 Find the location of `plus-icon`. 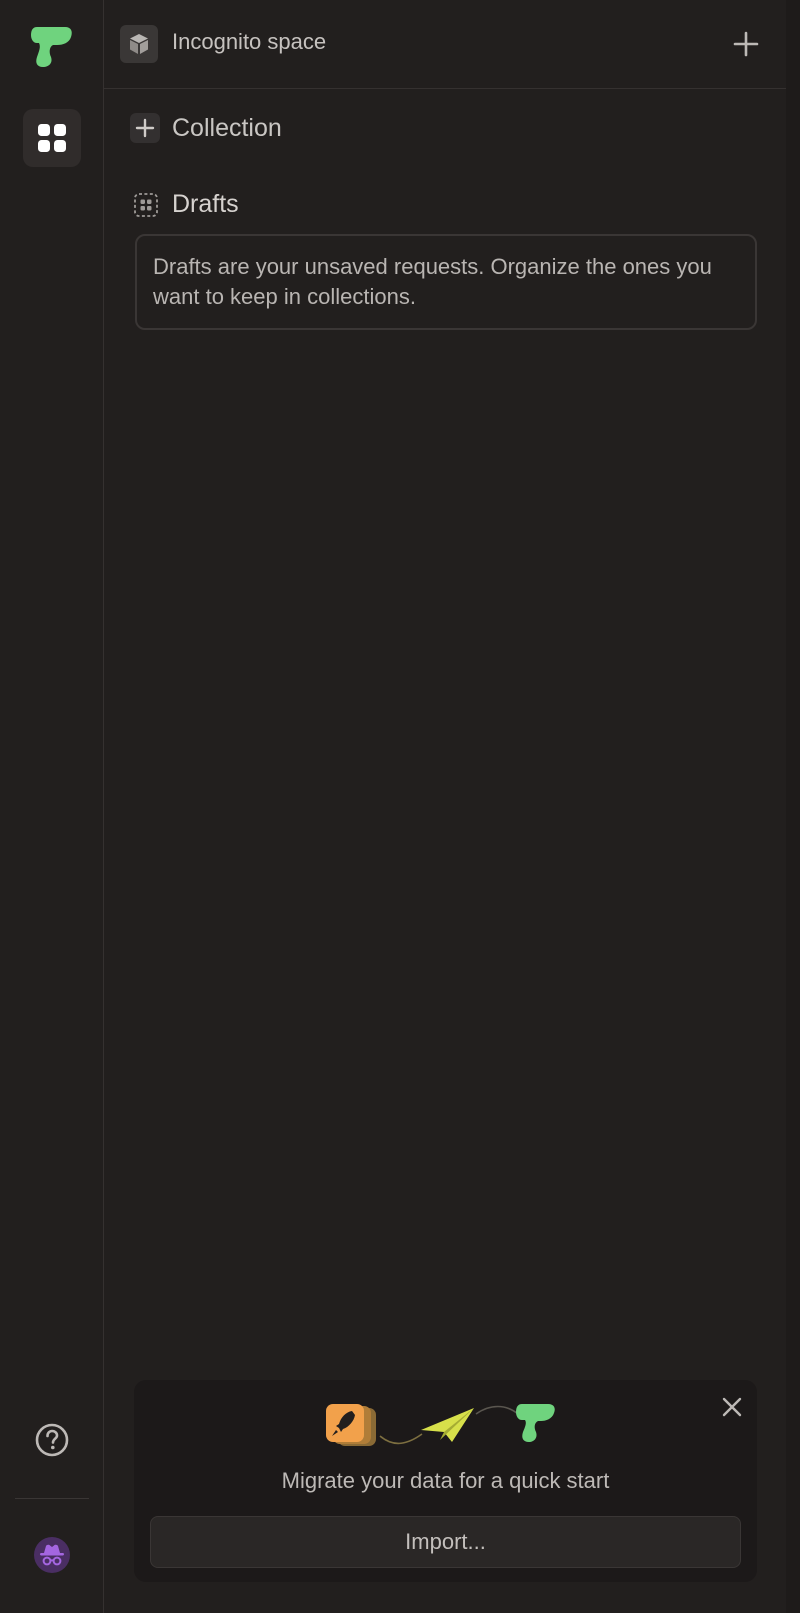

plus-icon is located at coordinates (746, 44).